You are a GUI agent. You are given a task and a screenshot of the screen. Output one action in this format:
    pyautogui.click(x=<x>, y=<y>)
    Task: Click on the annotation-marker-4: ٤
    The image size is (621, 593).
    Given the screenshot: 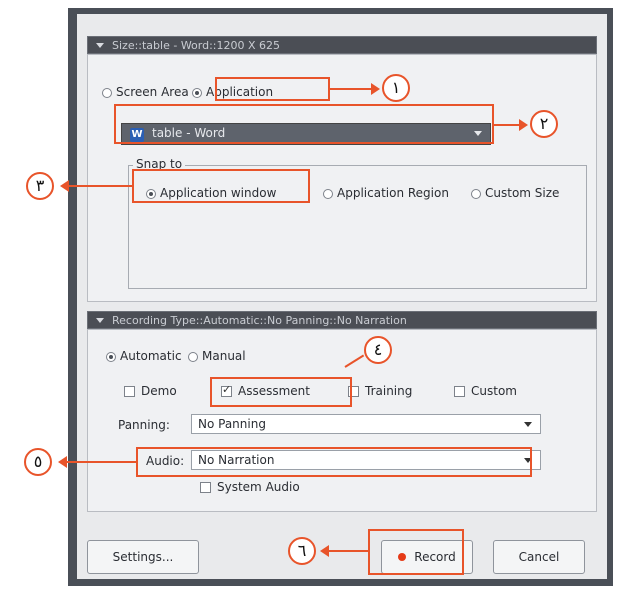 What is the action you would take?
    pyautogui.click(x=378, y=350)
    